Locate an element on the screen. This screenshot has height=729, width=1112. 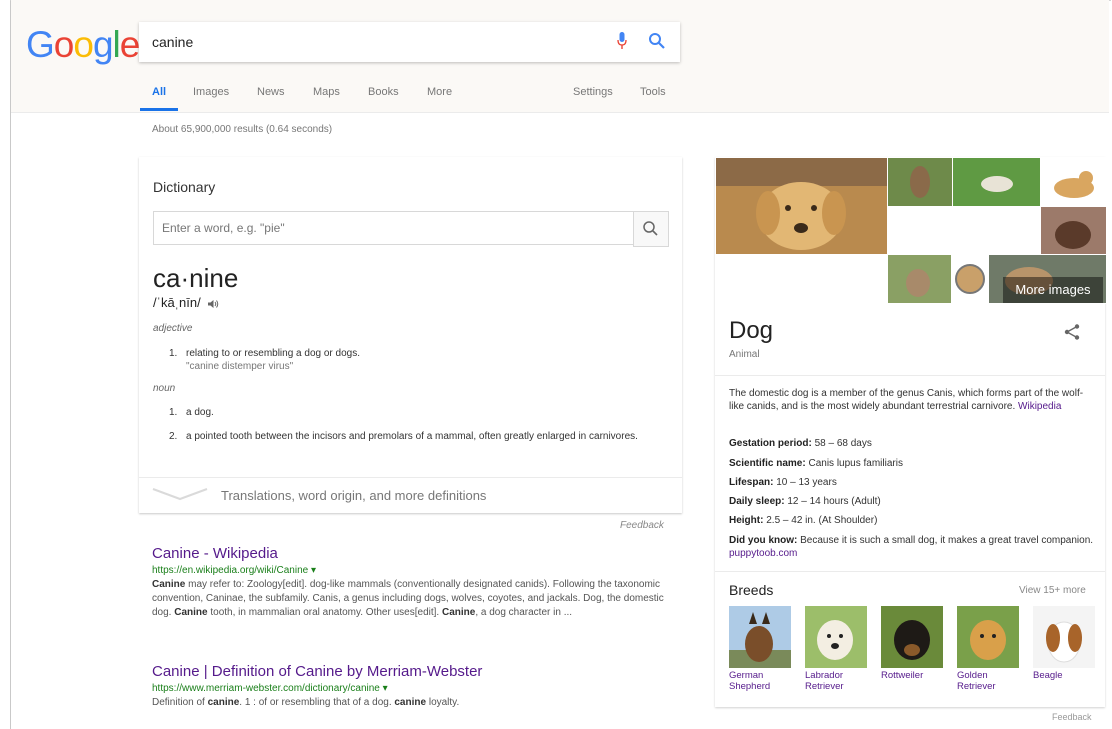
tab-books: Books is located at coordinates (383, 92).